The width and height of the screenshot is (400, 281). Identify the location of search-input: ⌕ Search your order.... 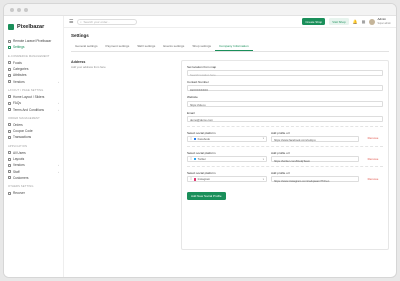
(107, 21).